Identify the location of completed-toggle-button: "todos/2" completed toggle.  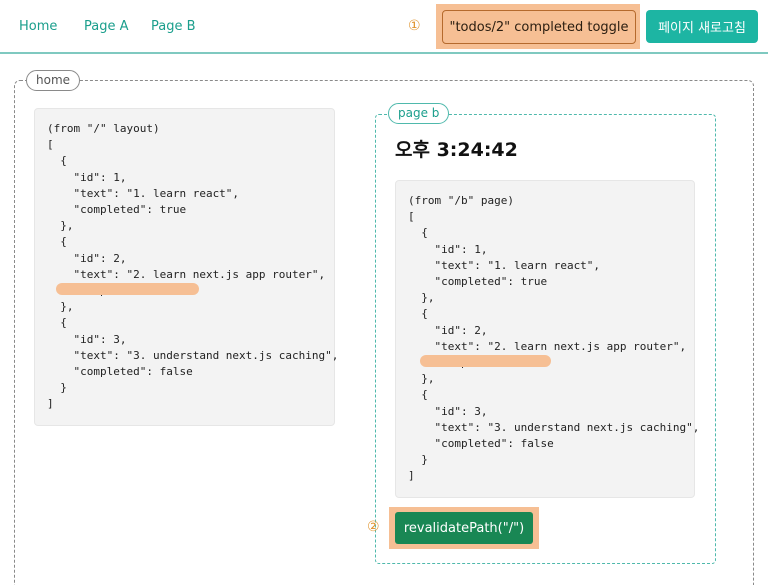
(539, 27).